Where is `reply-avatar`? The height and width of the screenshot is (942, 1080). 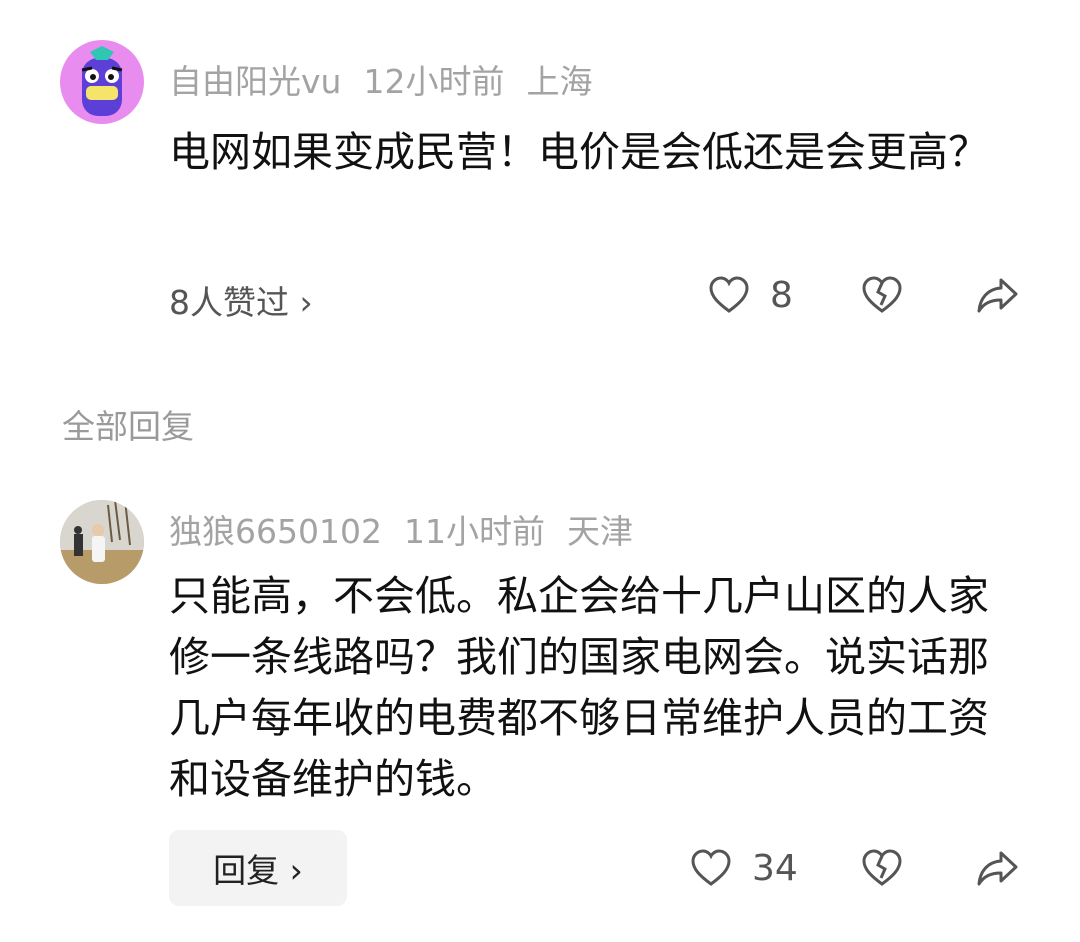 reply-avatar is located at coordinates (102, 542).